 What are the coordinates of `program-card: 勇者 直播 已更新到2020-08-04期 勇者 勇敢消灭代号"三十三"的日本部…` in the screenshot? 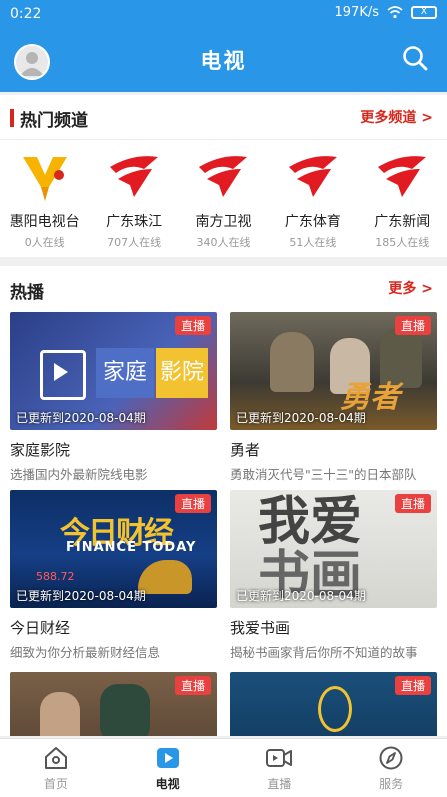 It's located at (333, 397).